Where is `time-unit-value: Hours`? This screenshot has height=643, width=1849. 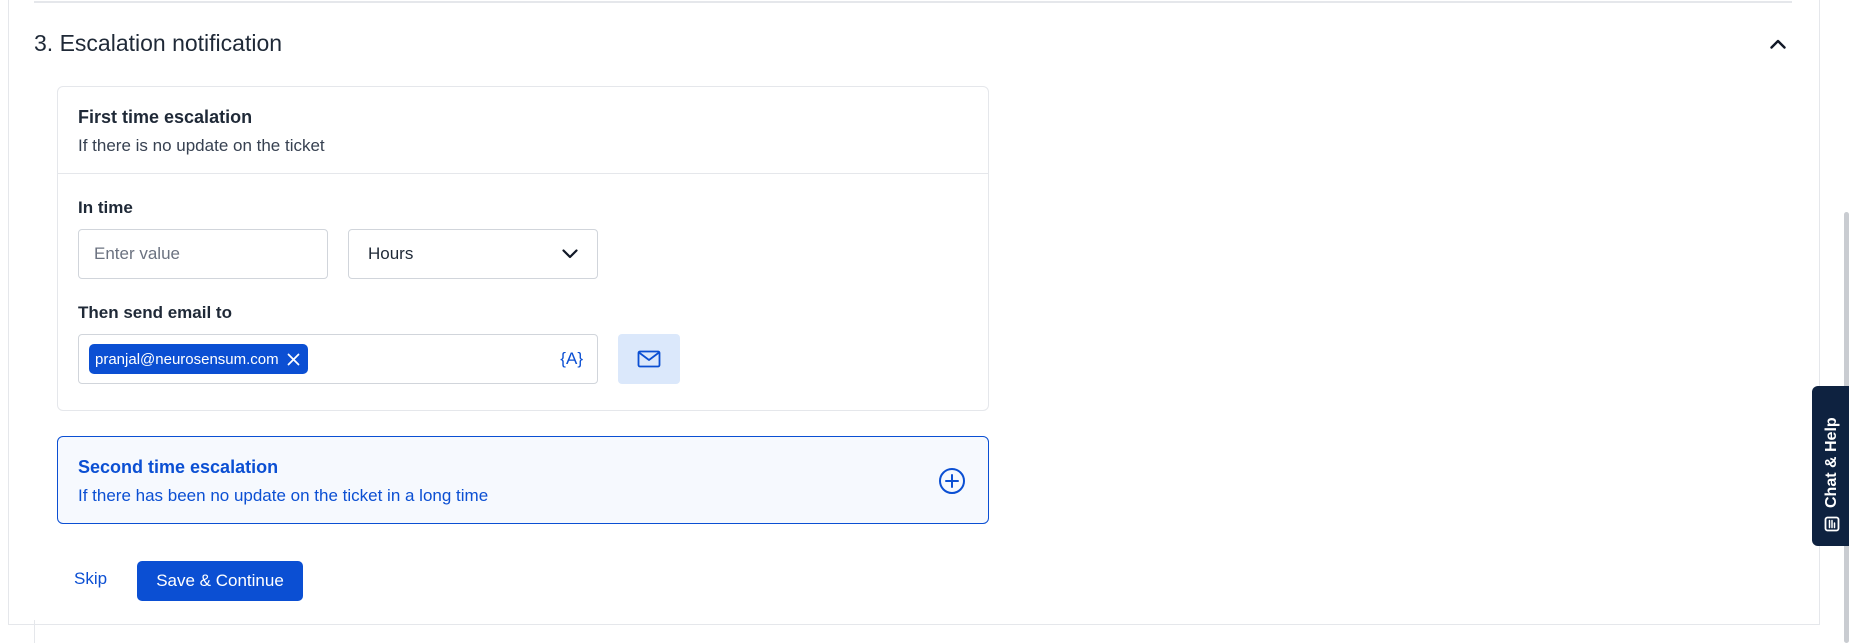 time-unit-value: Hours is located at coordinates (391, 253).